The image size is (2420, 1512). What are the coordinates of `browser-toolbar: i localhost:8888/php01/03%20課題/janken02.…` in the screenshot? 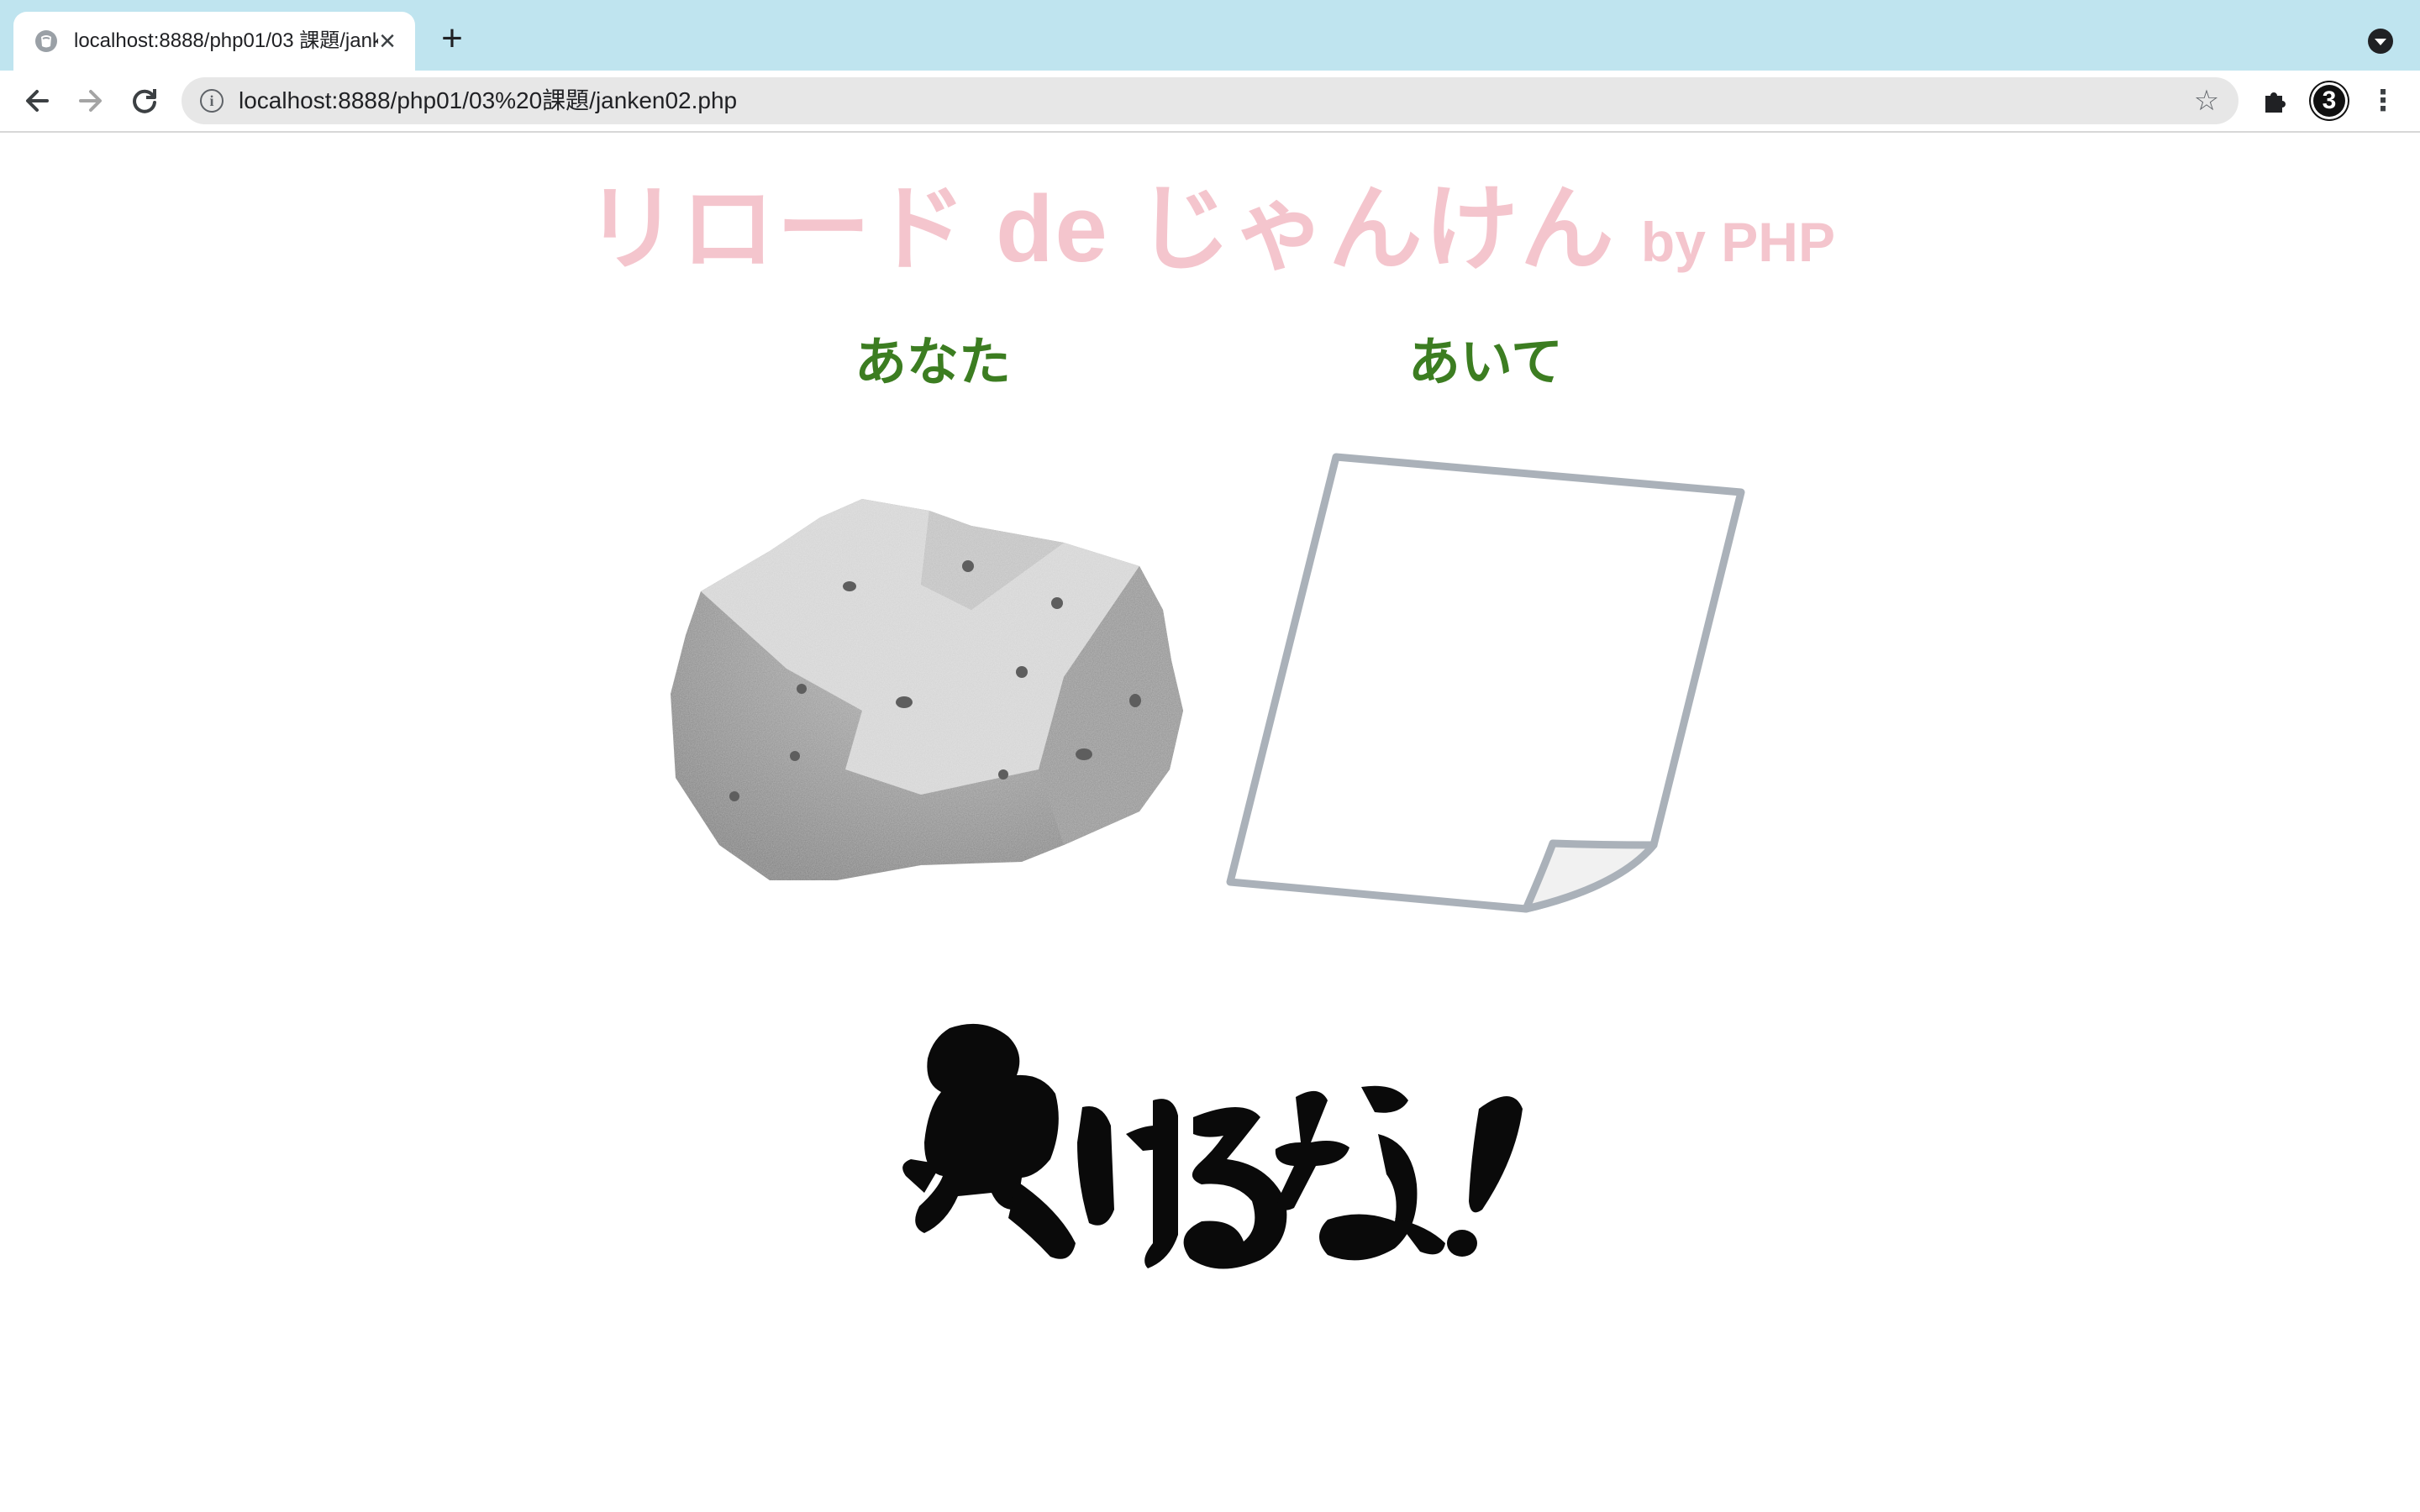 It's located at (1210, 102).